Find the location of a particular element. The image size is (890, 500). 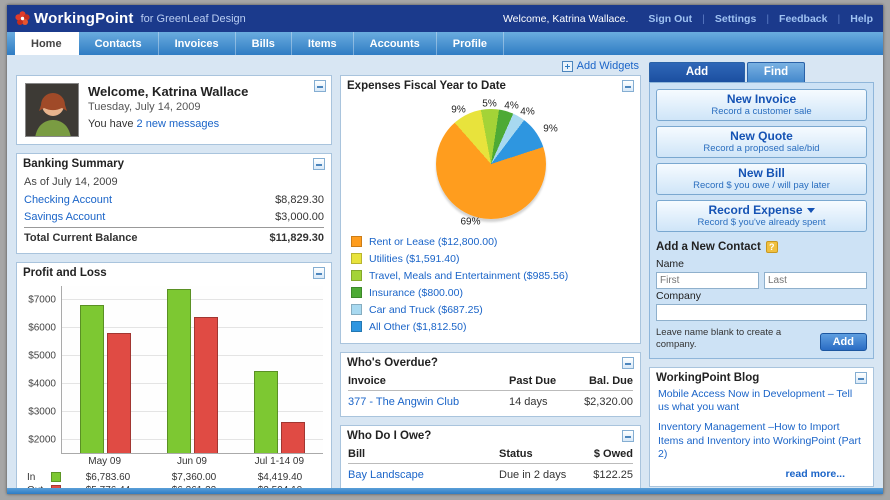

legend-item-link: Car and Truck ($687.25) is located at coordinates (426, 310).